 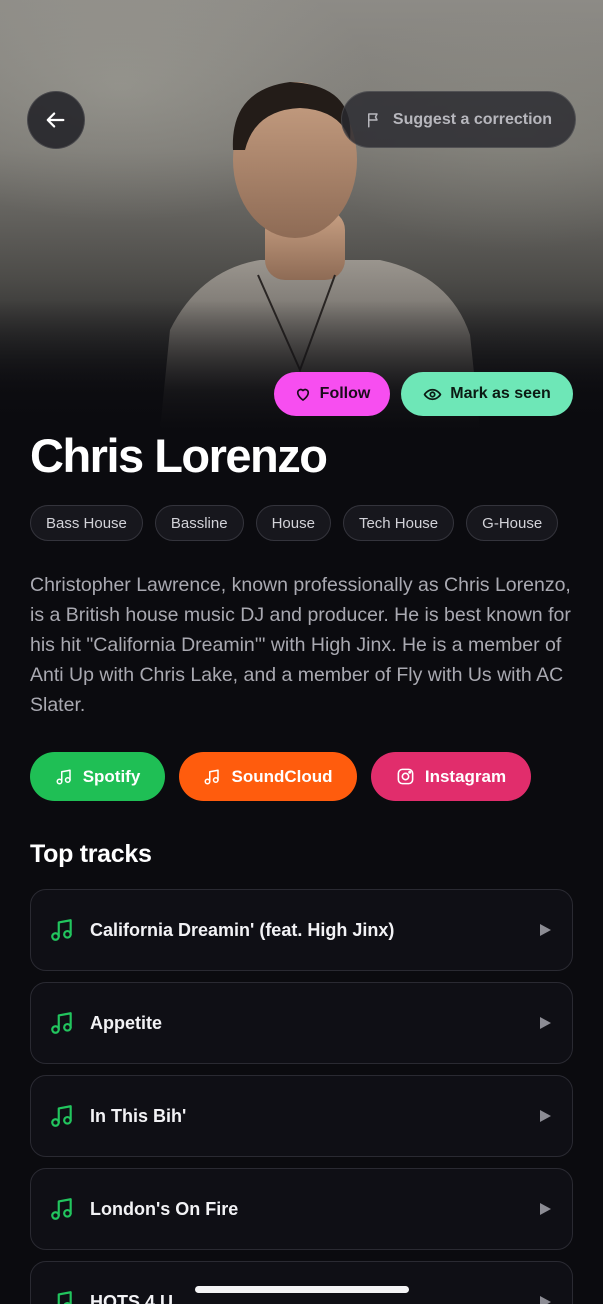 What do you see at coordinates (242, 929) in the screenshot?
I see `track-title: California Dreamin' (feat. High Jinx)` at bounding box center [242, 929].